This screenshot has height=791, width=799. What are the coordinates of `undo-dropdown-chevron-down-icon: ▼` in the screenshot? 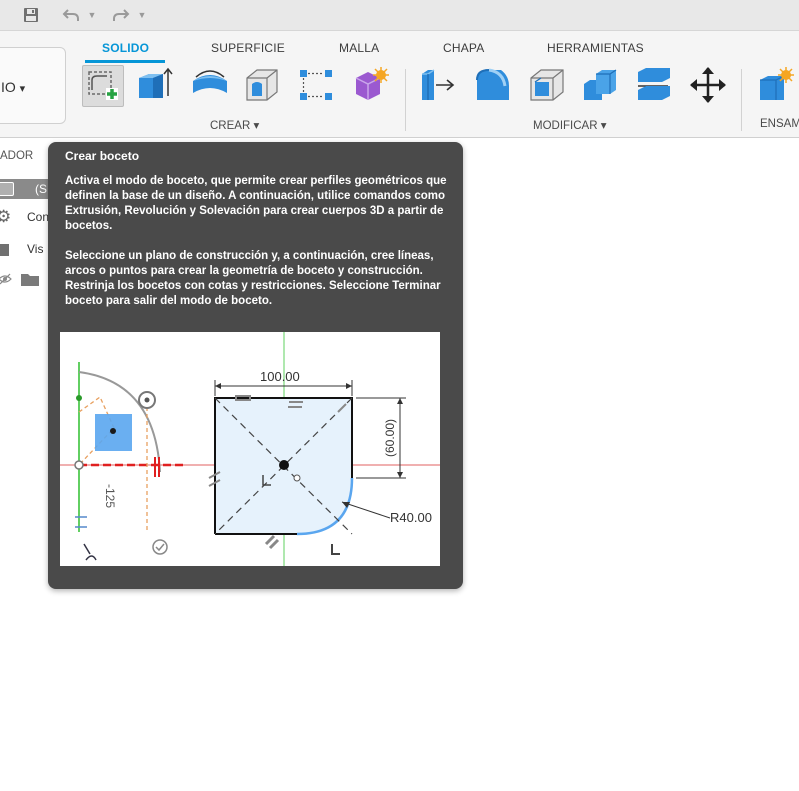 It's located at (92, 15).